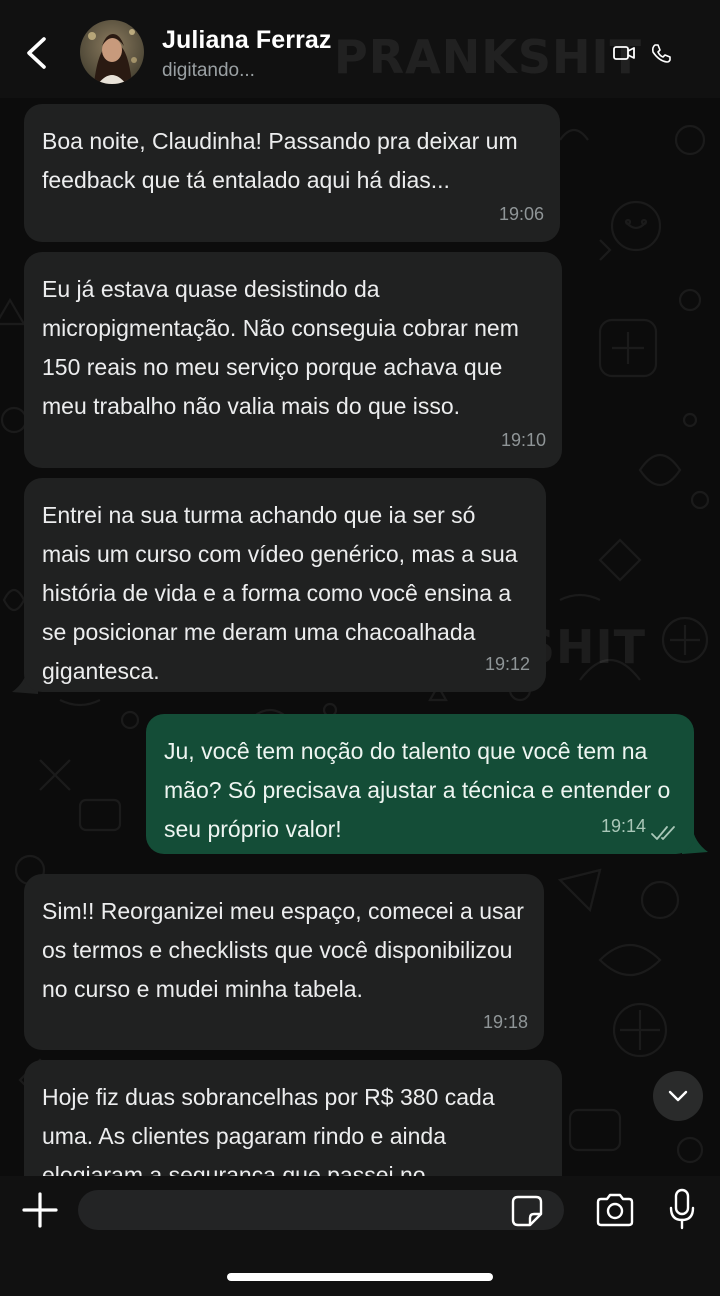 This screenshot has height=1296, width=720. What do you see at coordinates (247, 40) in the screenshot?
I see `contact-name: Juliana Ferraz` at bounding box center [247, 40].